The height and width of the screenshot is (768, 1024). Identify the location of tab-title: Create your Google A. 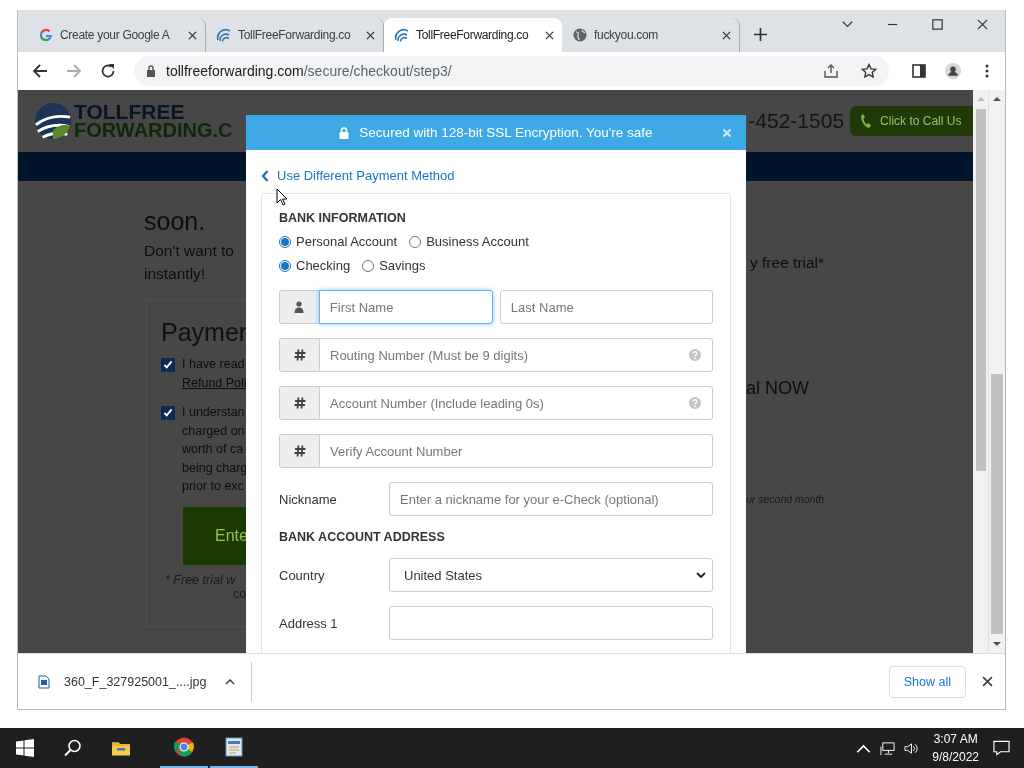
(115, 35).